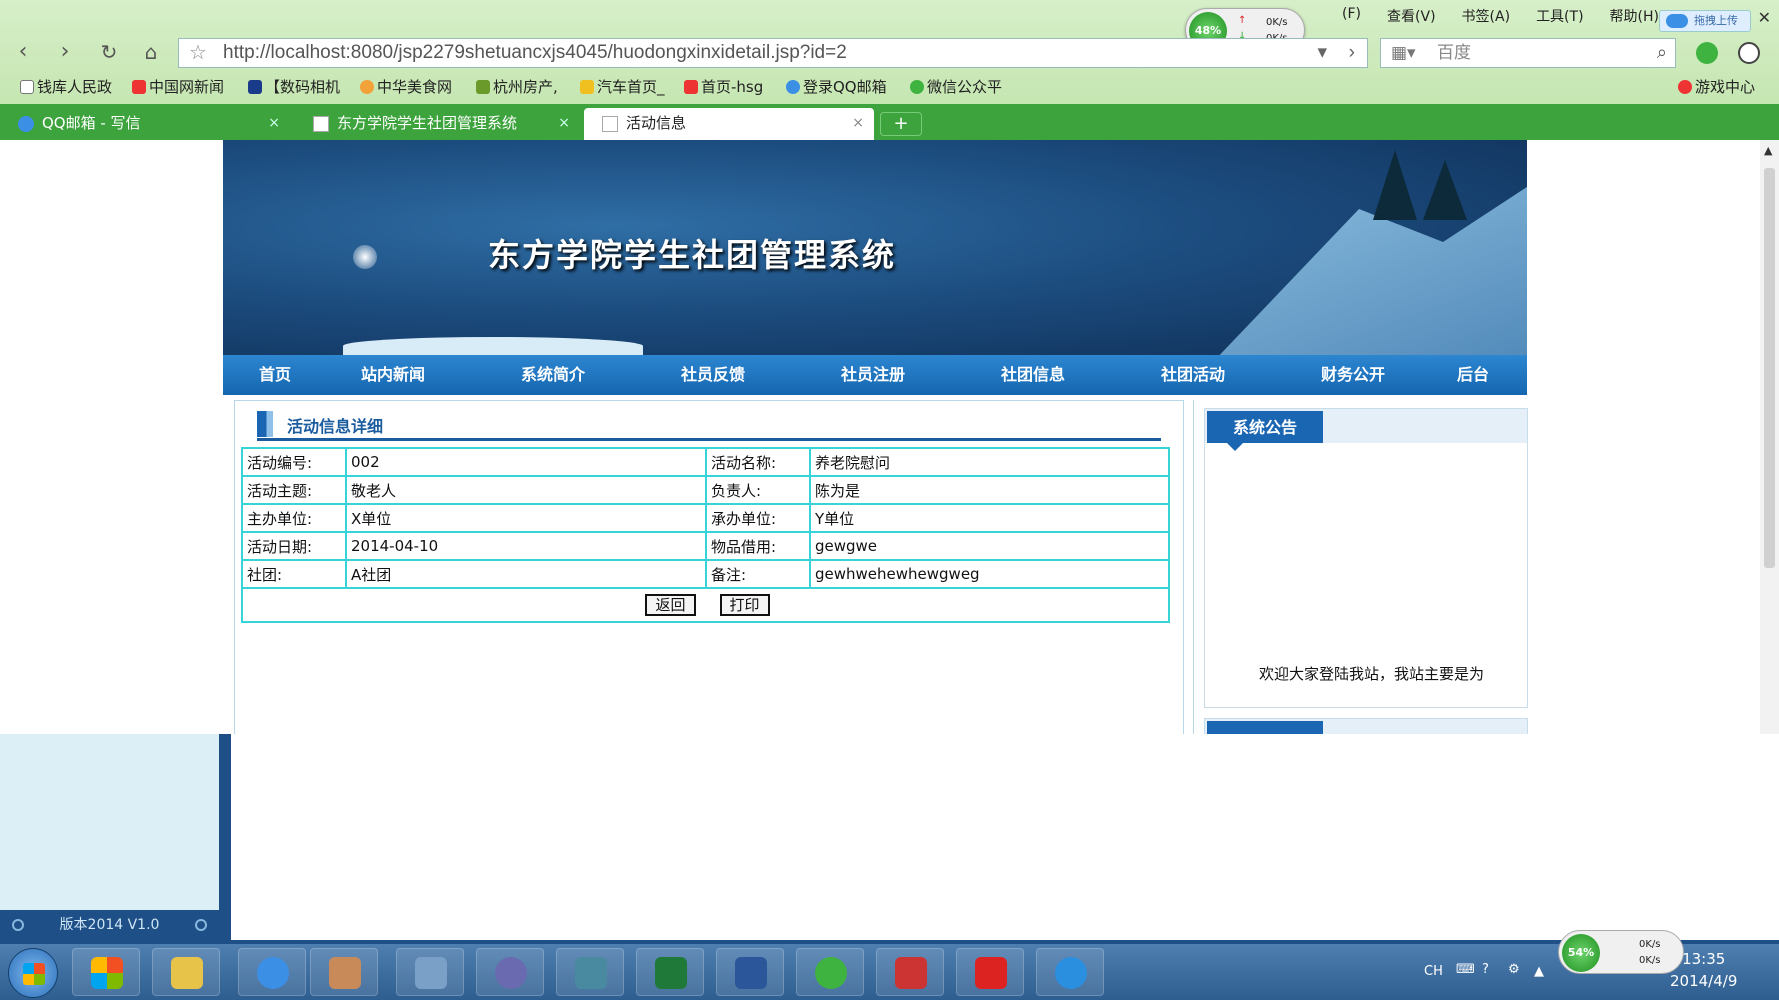  What do you see at coordinates (106, 972) in the screenshot?
I see `taskbar-app` at bounding box center [106, 972].